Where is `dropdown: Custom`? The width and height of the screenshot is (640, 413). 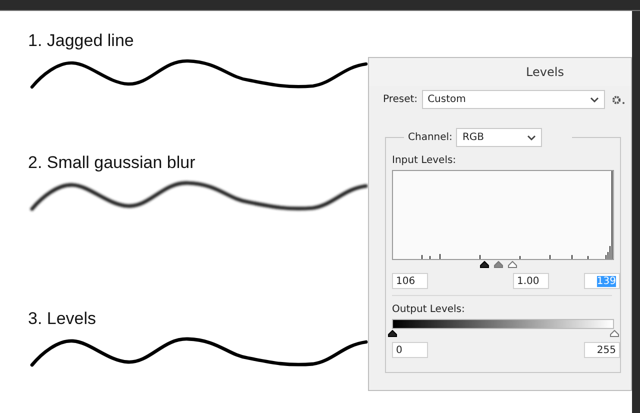
dropdown: Custom is located at coordinates (513, 99).